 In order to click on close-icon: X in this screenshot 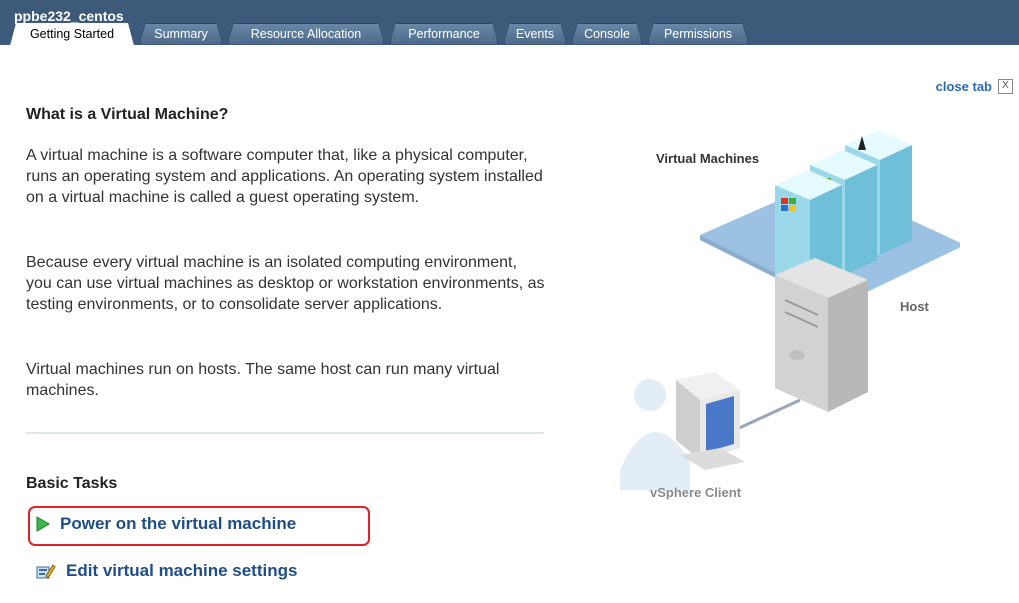, I will do `click(1005, 86)`.